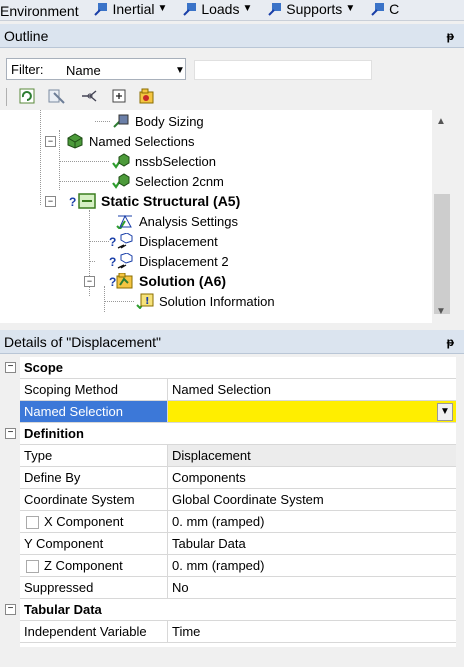  What do you see at coordinates (312, 544) in the screenshot?
I see `property-value: Tabular Data` at bounding box center [312, 544].